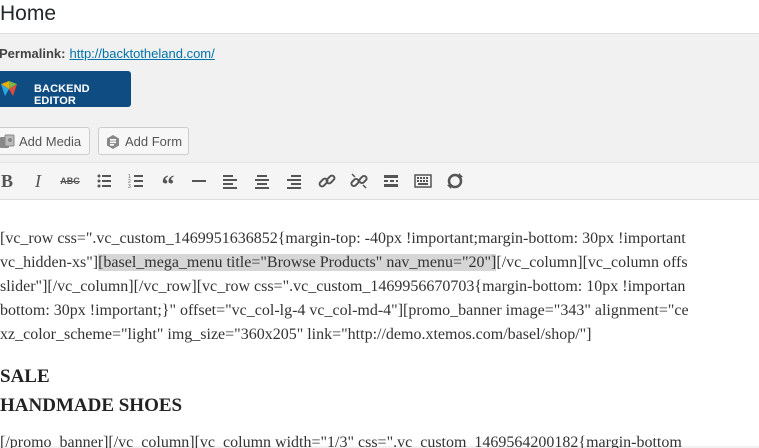 The height and width of the screenshot is (448, 759). What do you see at coordinates (104, 181) in the screenshot?
I see `bullet-list-icon` at bounding box center [104, 181].